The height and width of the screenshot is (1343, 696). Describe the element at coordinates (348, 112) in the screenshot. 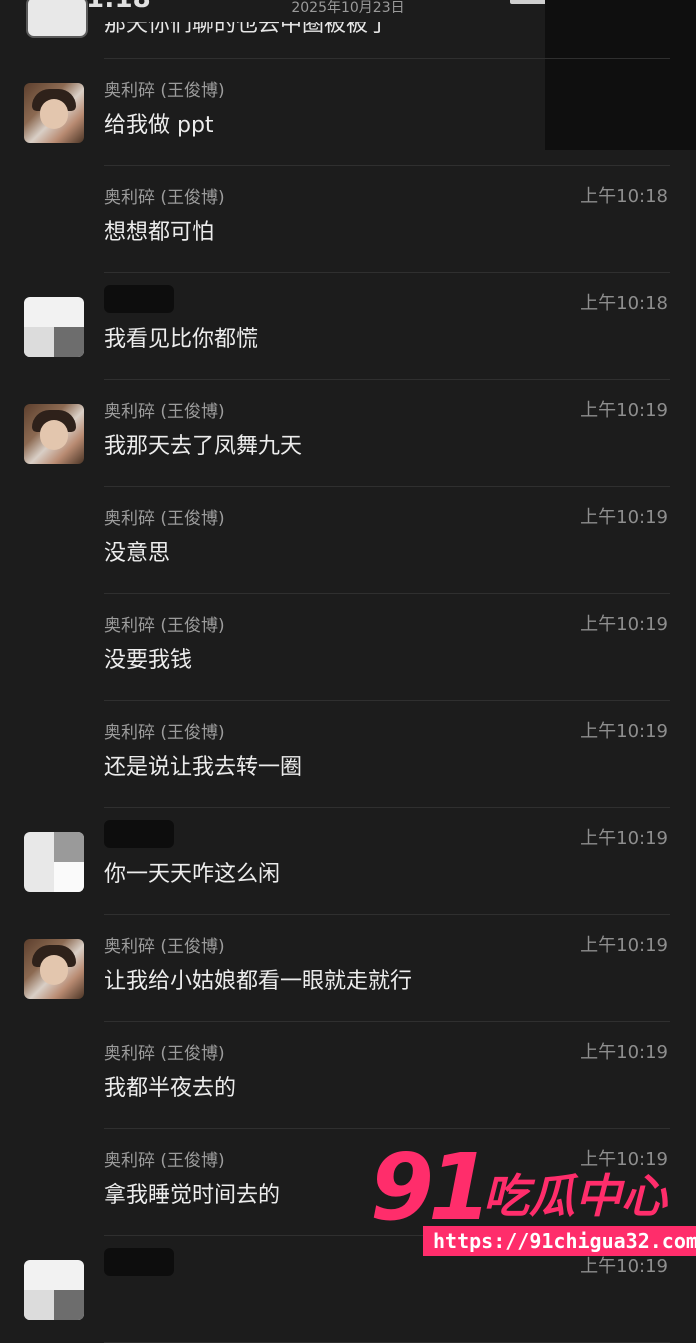

I see `message-row: 奥利碎 (王俊博) 给我做 ppt` at that location.